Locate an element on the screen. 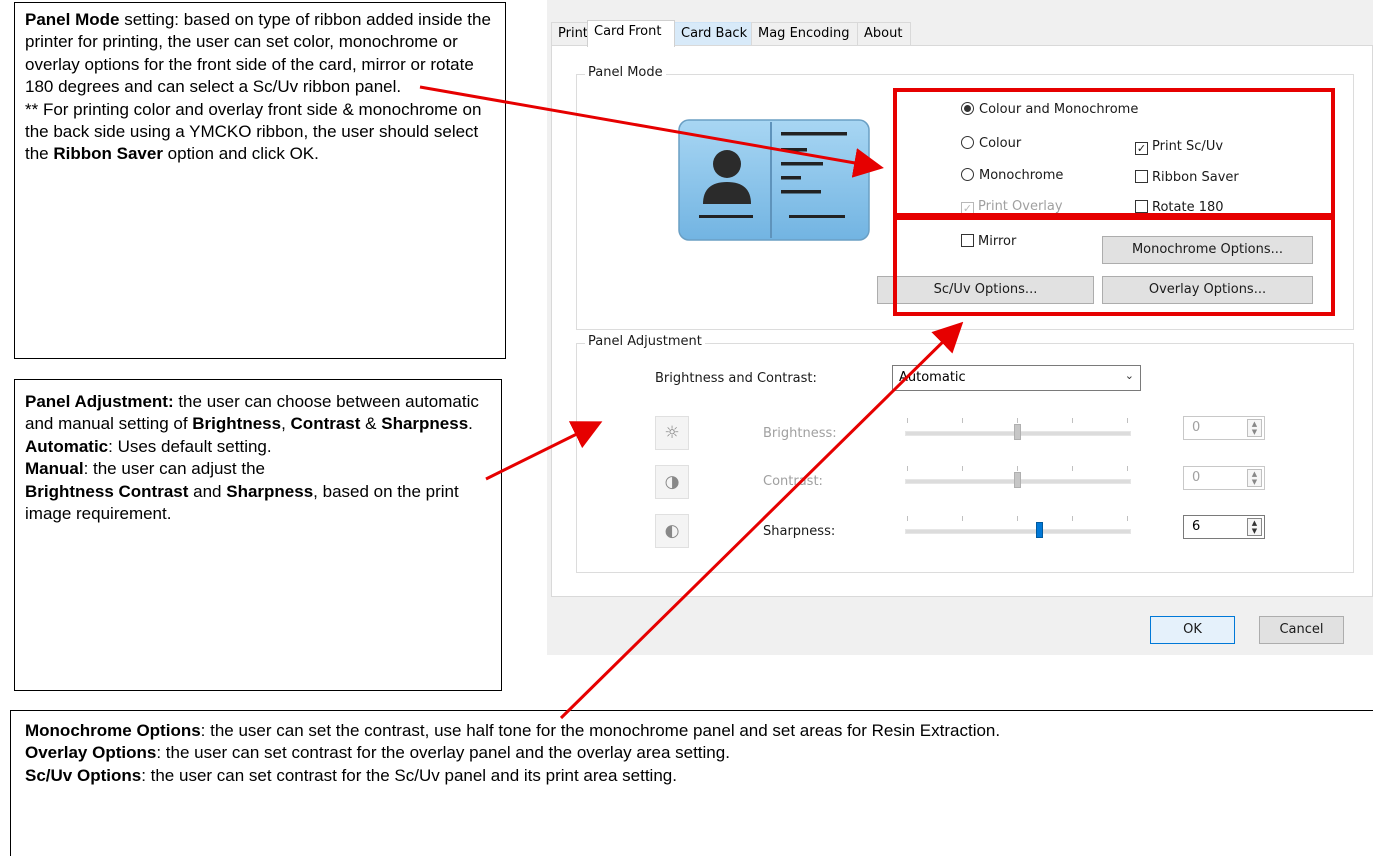 This screenshot has height=856, width=1373. arrow-panel-adjustment is located at coordinates (544, 451).